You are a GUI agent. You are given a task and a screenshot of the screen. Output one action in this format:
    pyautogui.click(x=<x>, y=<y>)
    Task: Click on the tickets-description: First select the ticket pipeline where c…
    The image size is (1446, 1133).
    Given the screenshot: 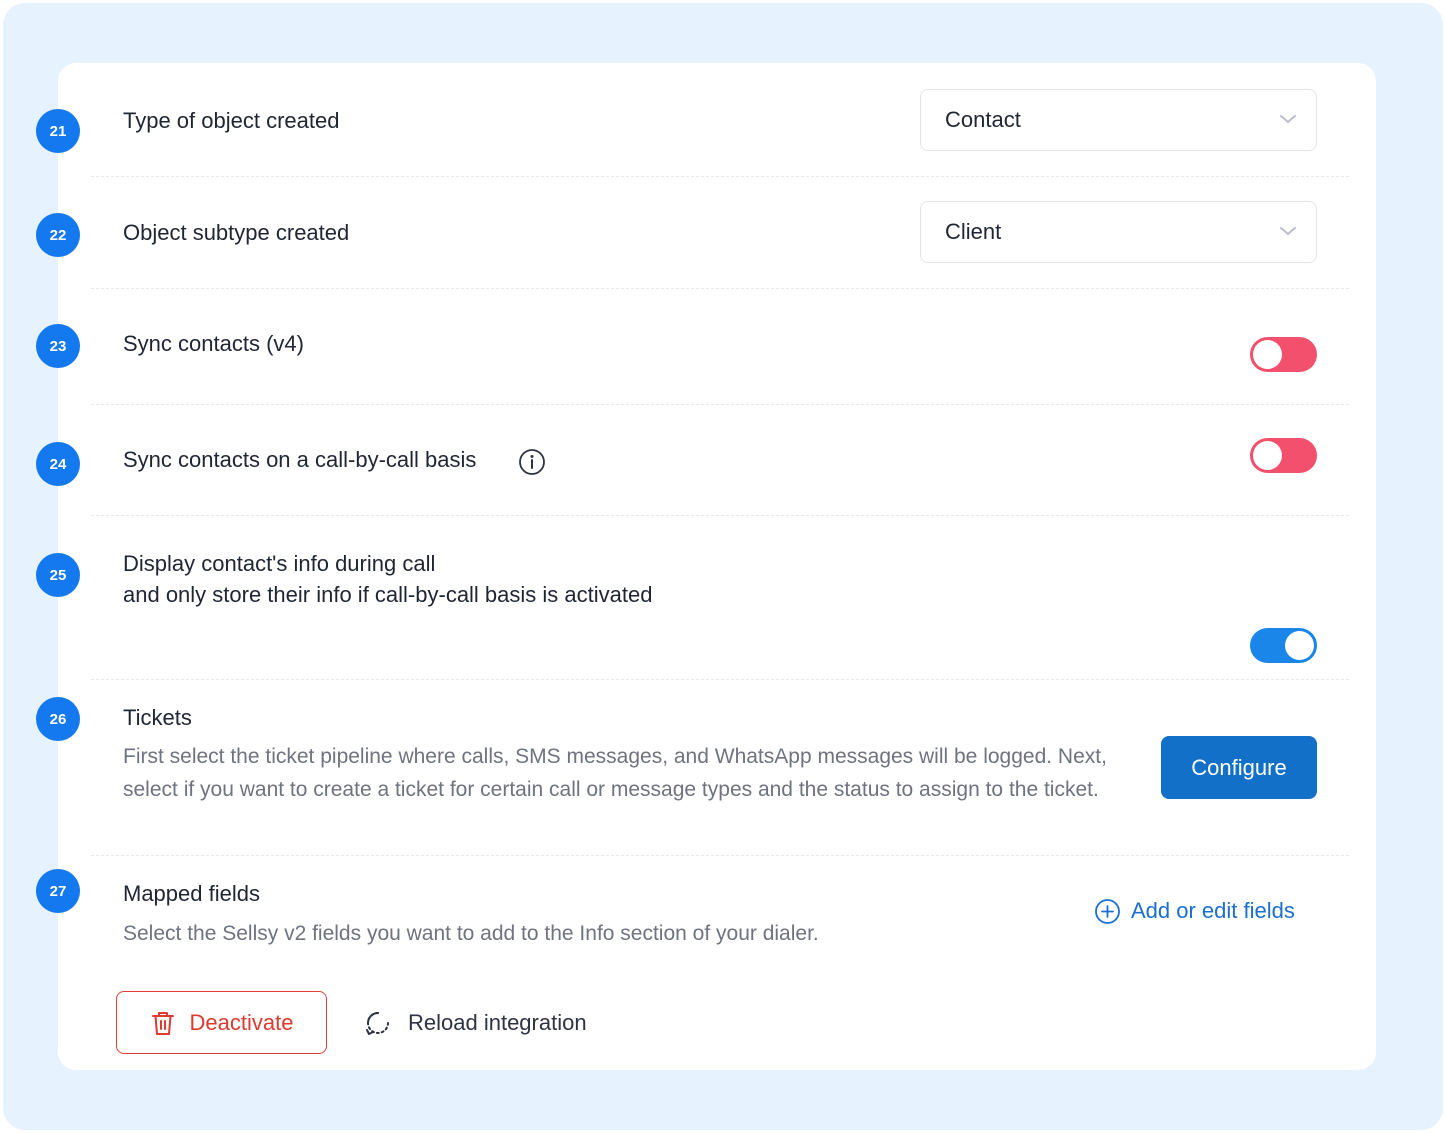 What is the action you would take?
    pyautogui.click(x=615, y=773)
    